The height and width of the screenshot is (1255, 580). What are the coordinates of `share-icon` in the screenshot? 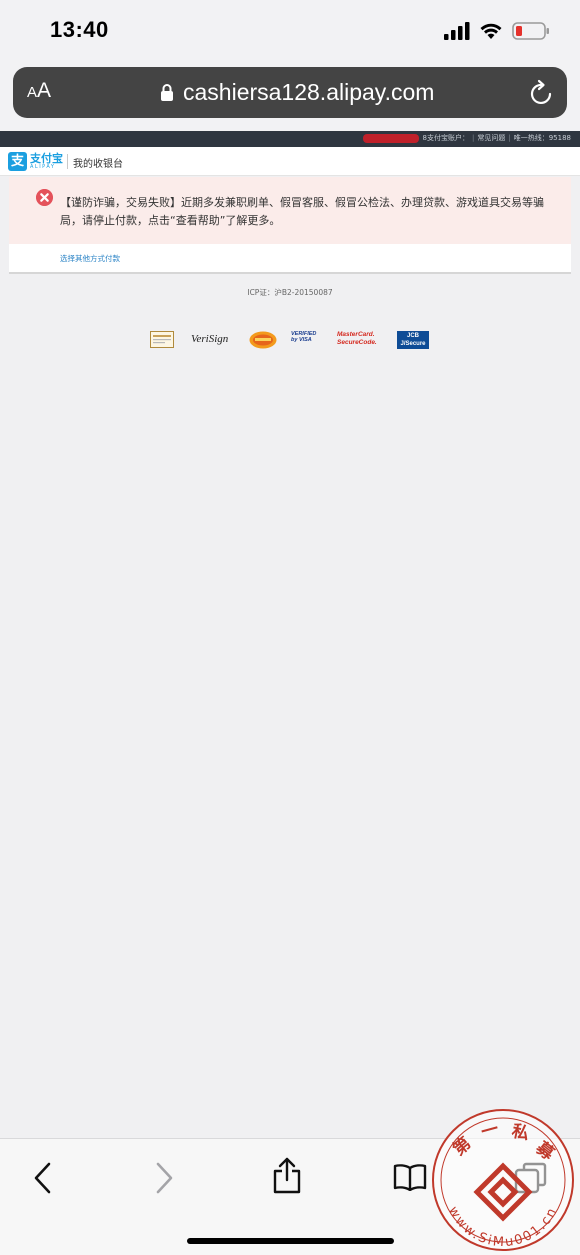 It's located at (287, 1176).